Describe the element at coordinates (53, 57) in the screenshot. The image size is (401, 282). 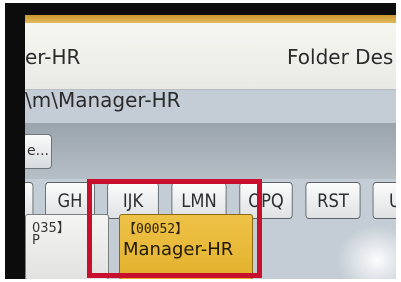
I see `folder-name-text: er-HR` at that location.